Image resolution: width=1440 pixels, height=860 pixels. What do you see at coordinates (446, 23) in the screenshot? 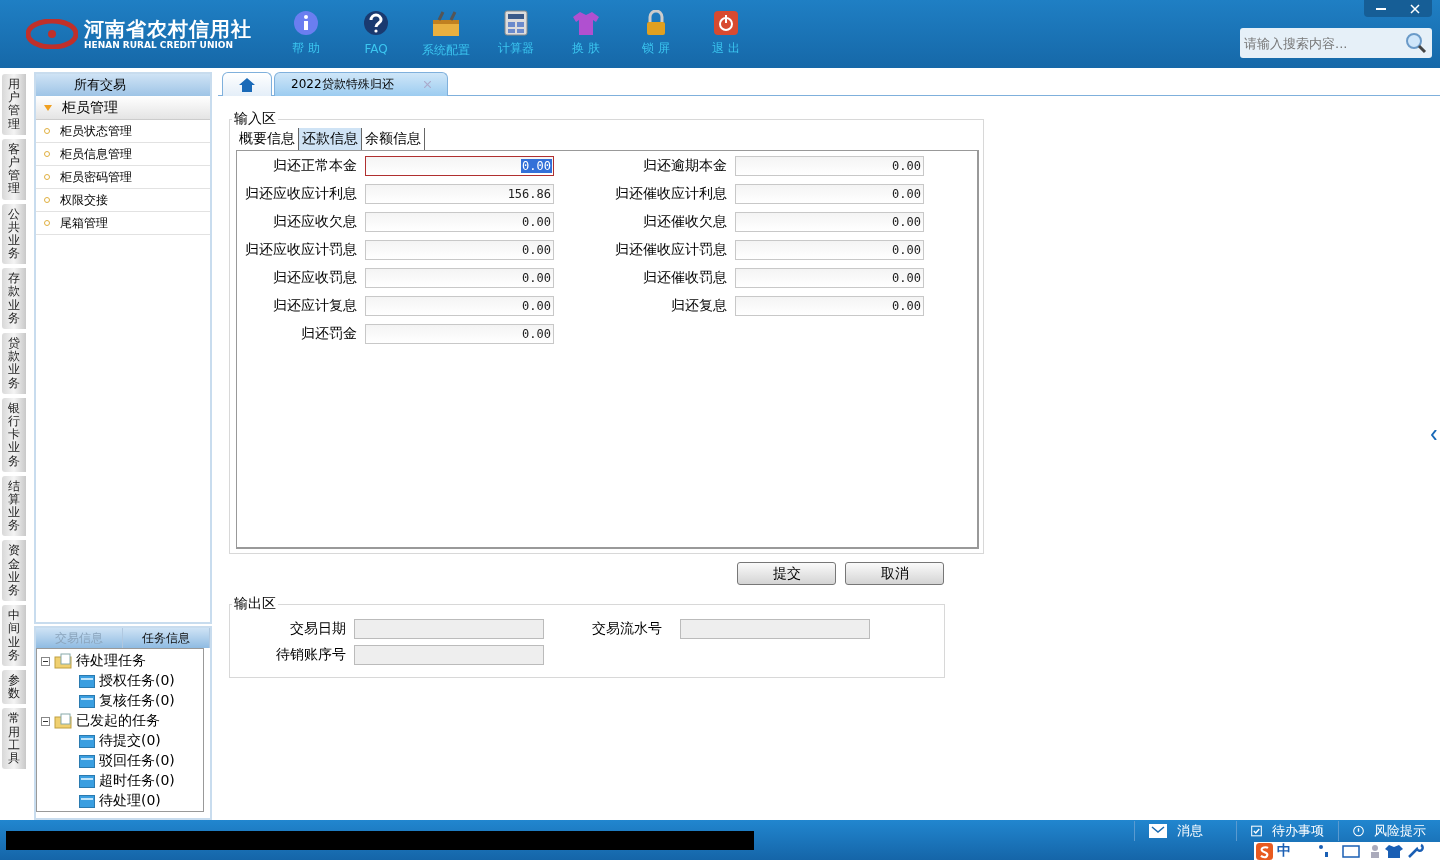
I see `toolbox-icon` at bounding box center [446, 23].